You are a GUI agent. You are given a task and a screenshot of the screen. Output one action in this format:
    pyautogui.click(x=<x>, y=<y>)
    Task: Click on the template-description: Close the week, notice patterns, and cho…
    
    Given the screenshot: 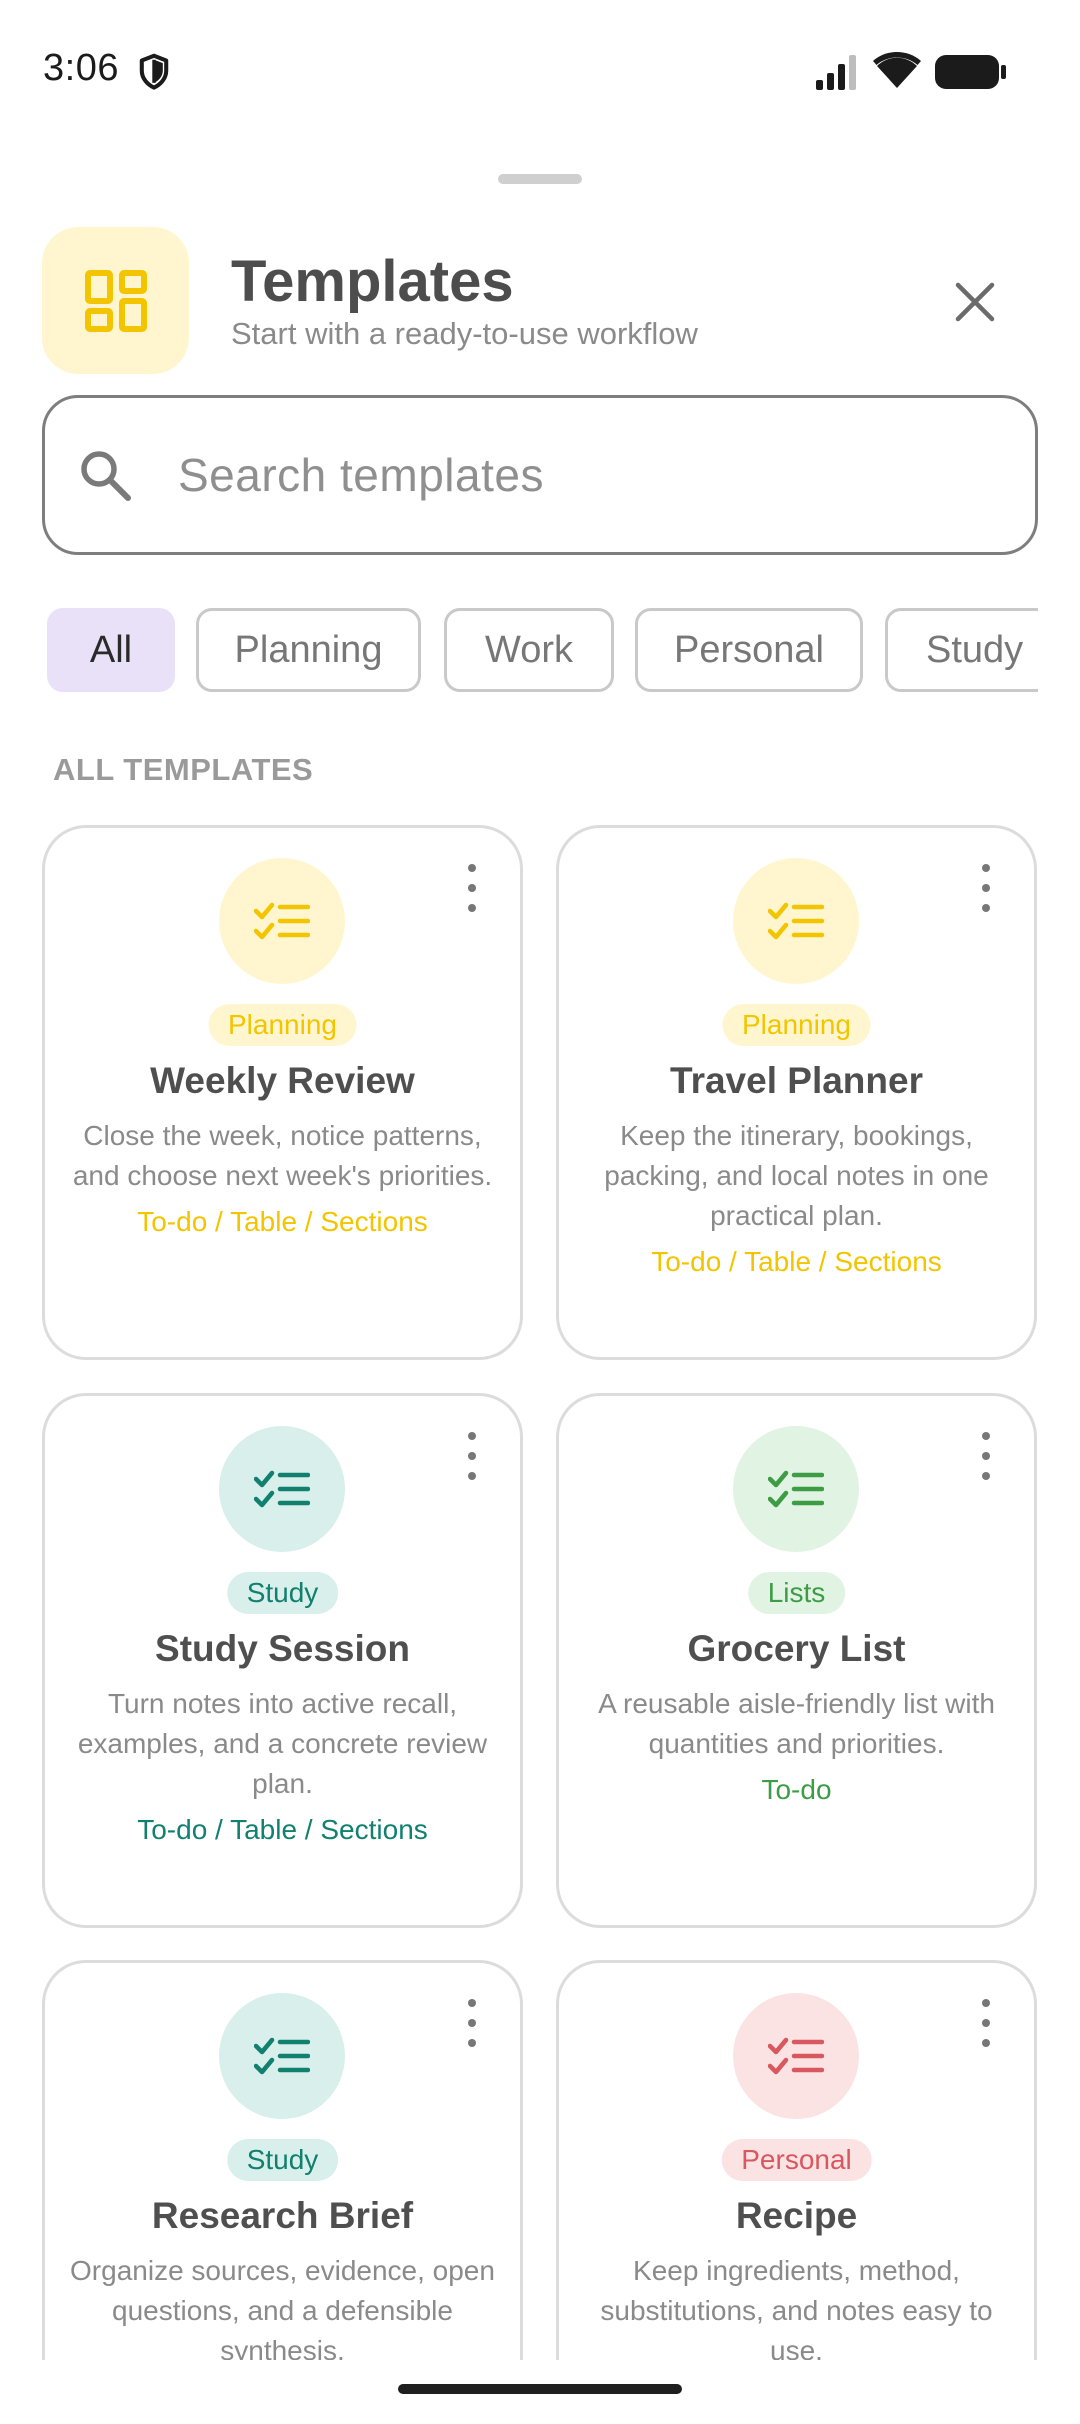 What is the action you would take?
    pyautogui.click(x=282, y=1155)
    